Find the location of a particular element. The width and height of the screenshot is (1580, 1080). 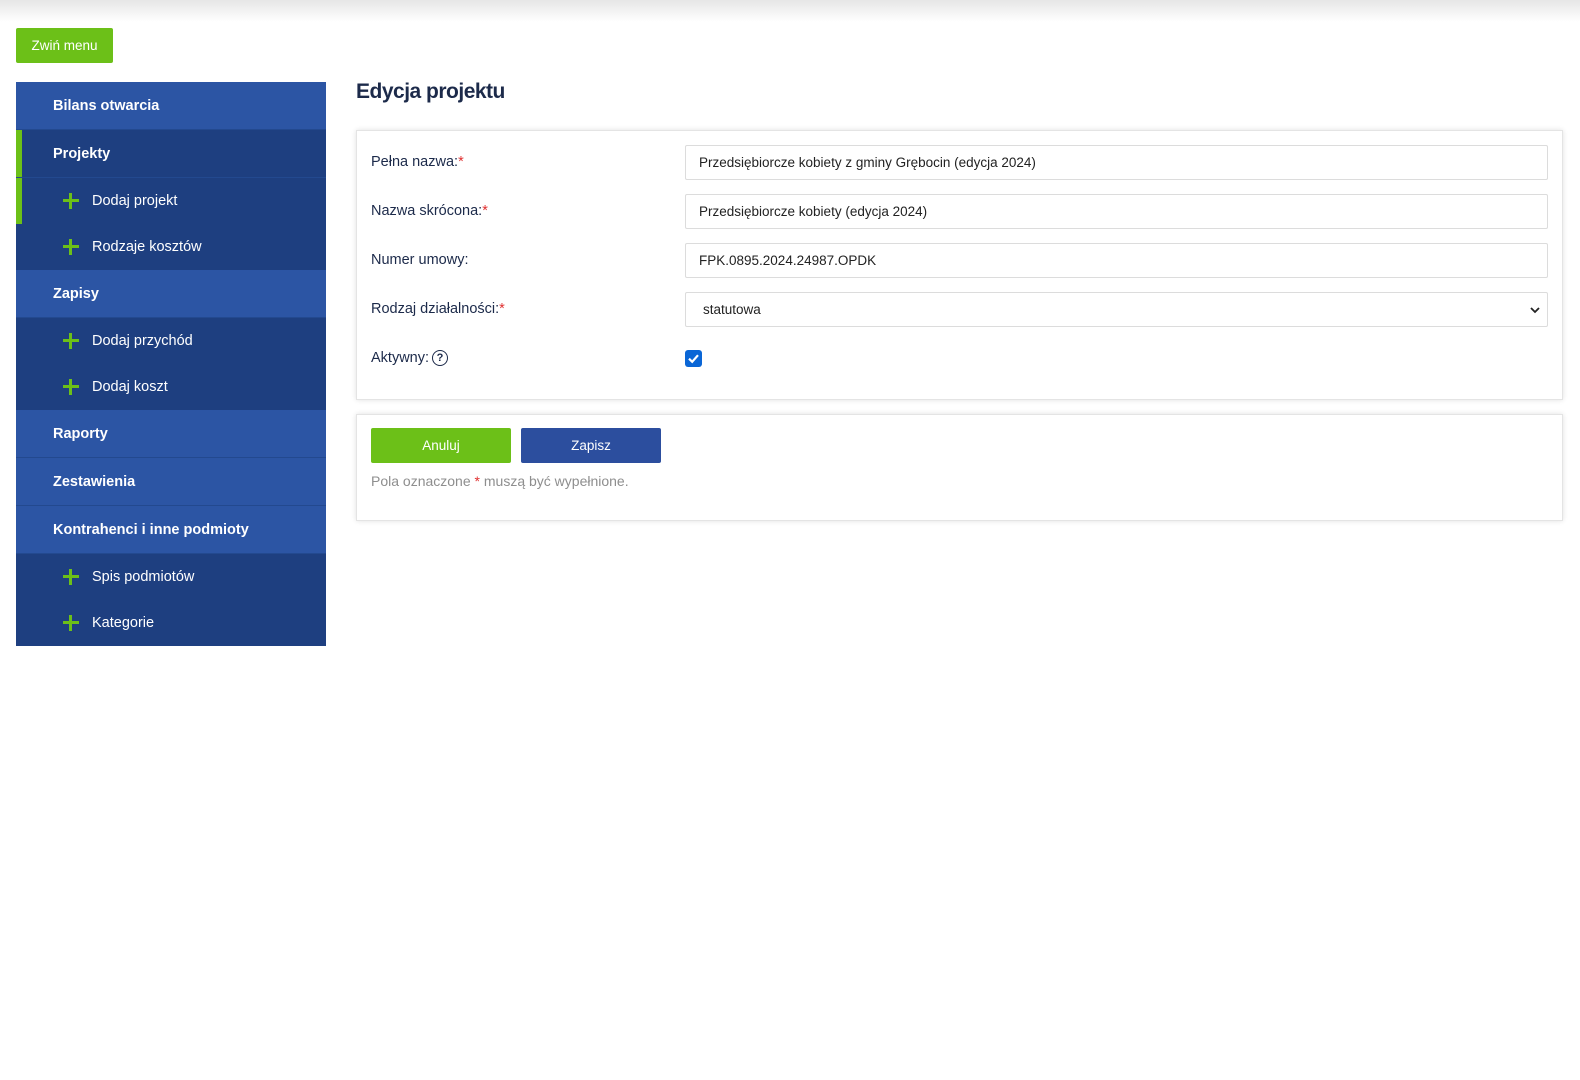

sidebar-item-label: Kontrahenci i inne podmioty is located at coordinates (151, 529).